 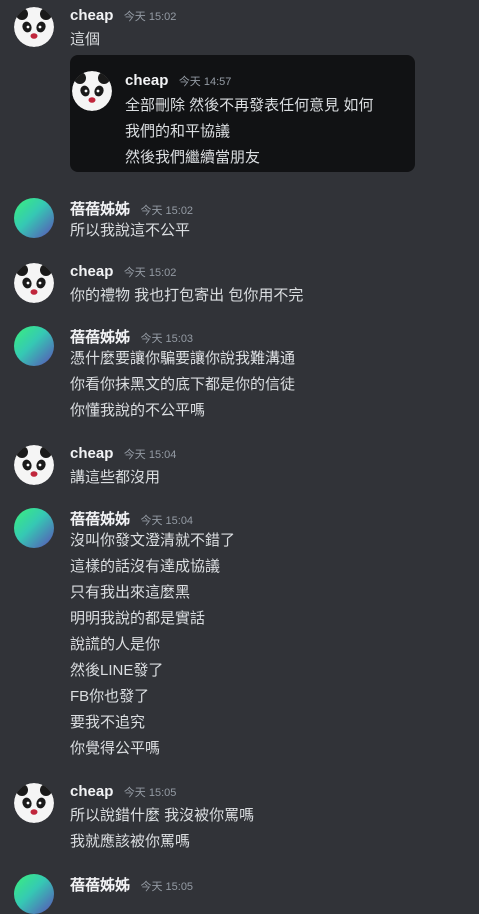 I want to click on message-text: 然後我們繼續當朋友, so click(x=193, y=157).